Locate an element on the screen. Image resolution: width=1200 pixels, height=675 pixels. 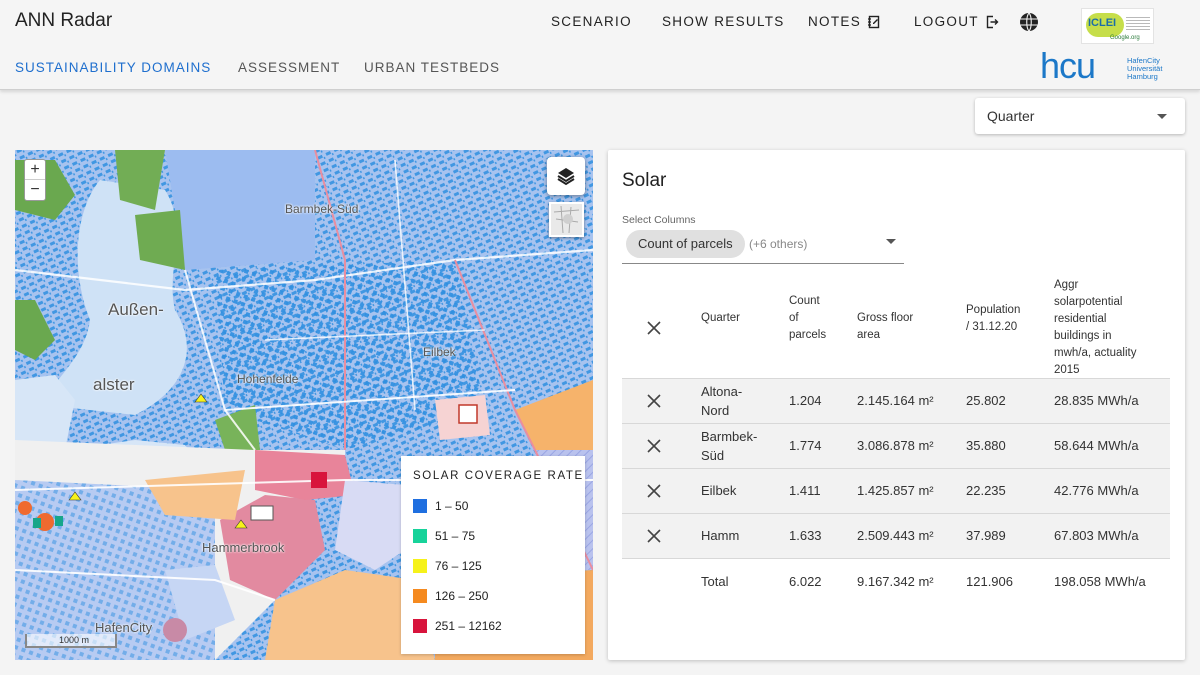
nav-scenario: SCENARIO is located at coordinates (591, 21).